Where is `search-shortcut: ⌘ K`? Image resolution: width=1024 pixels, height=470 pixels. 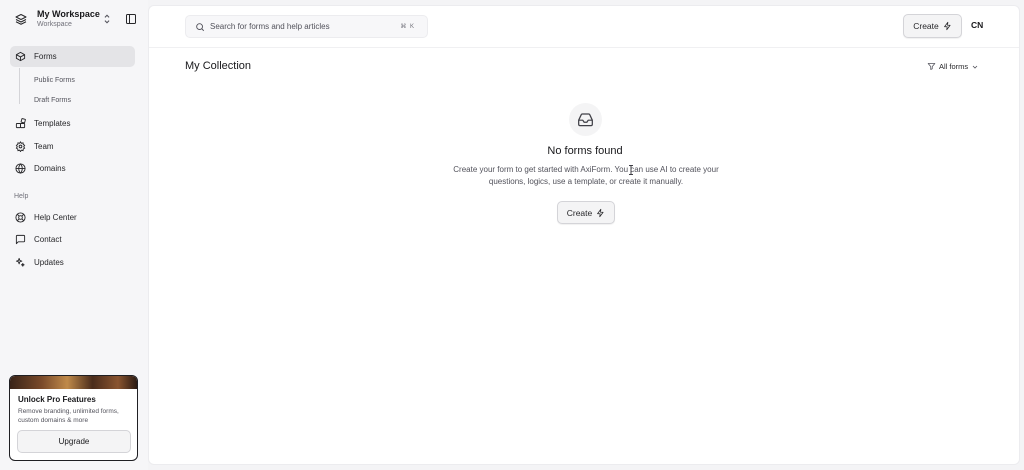
search-shortcut: ⌘ K is located at coordinates (407, 27).